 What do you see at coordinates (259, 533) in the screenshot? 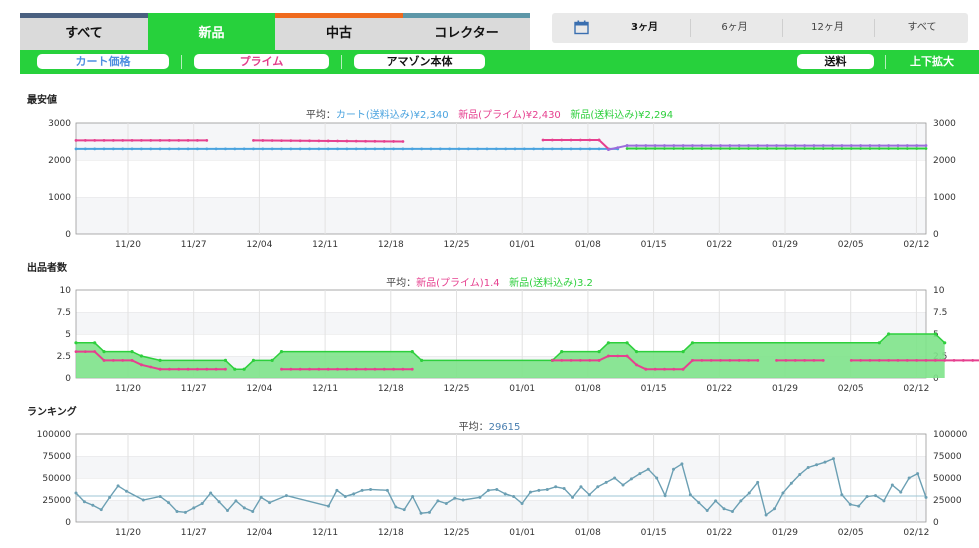
I see `x-tick-label: 12/04` at bounding box center [259, 533].